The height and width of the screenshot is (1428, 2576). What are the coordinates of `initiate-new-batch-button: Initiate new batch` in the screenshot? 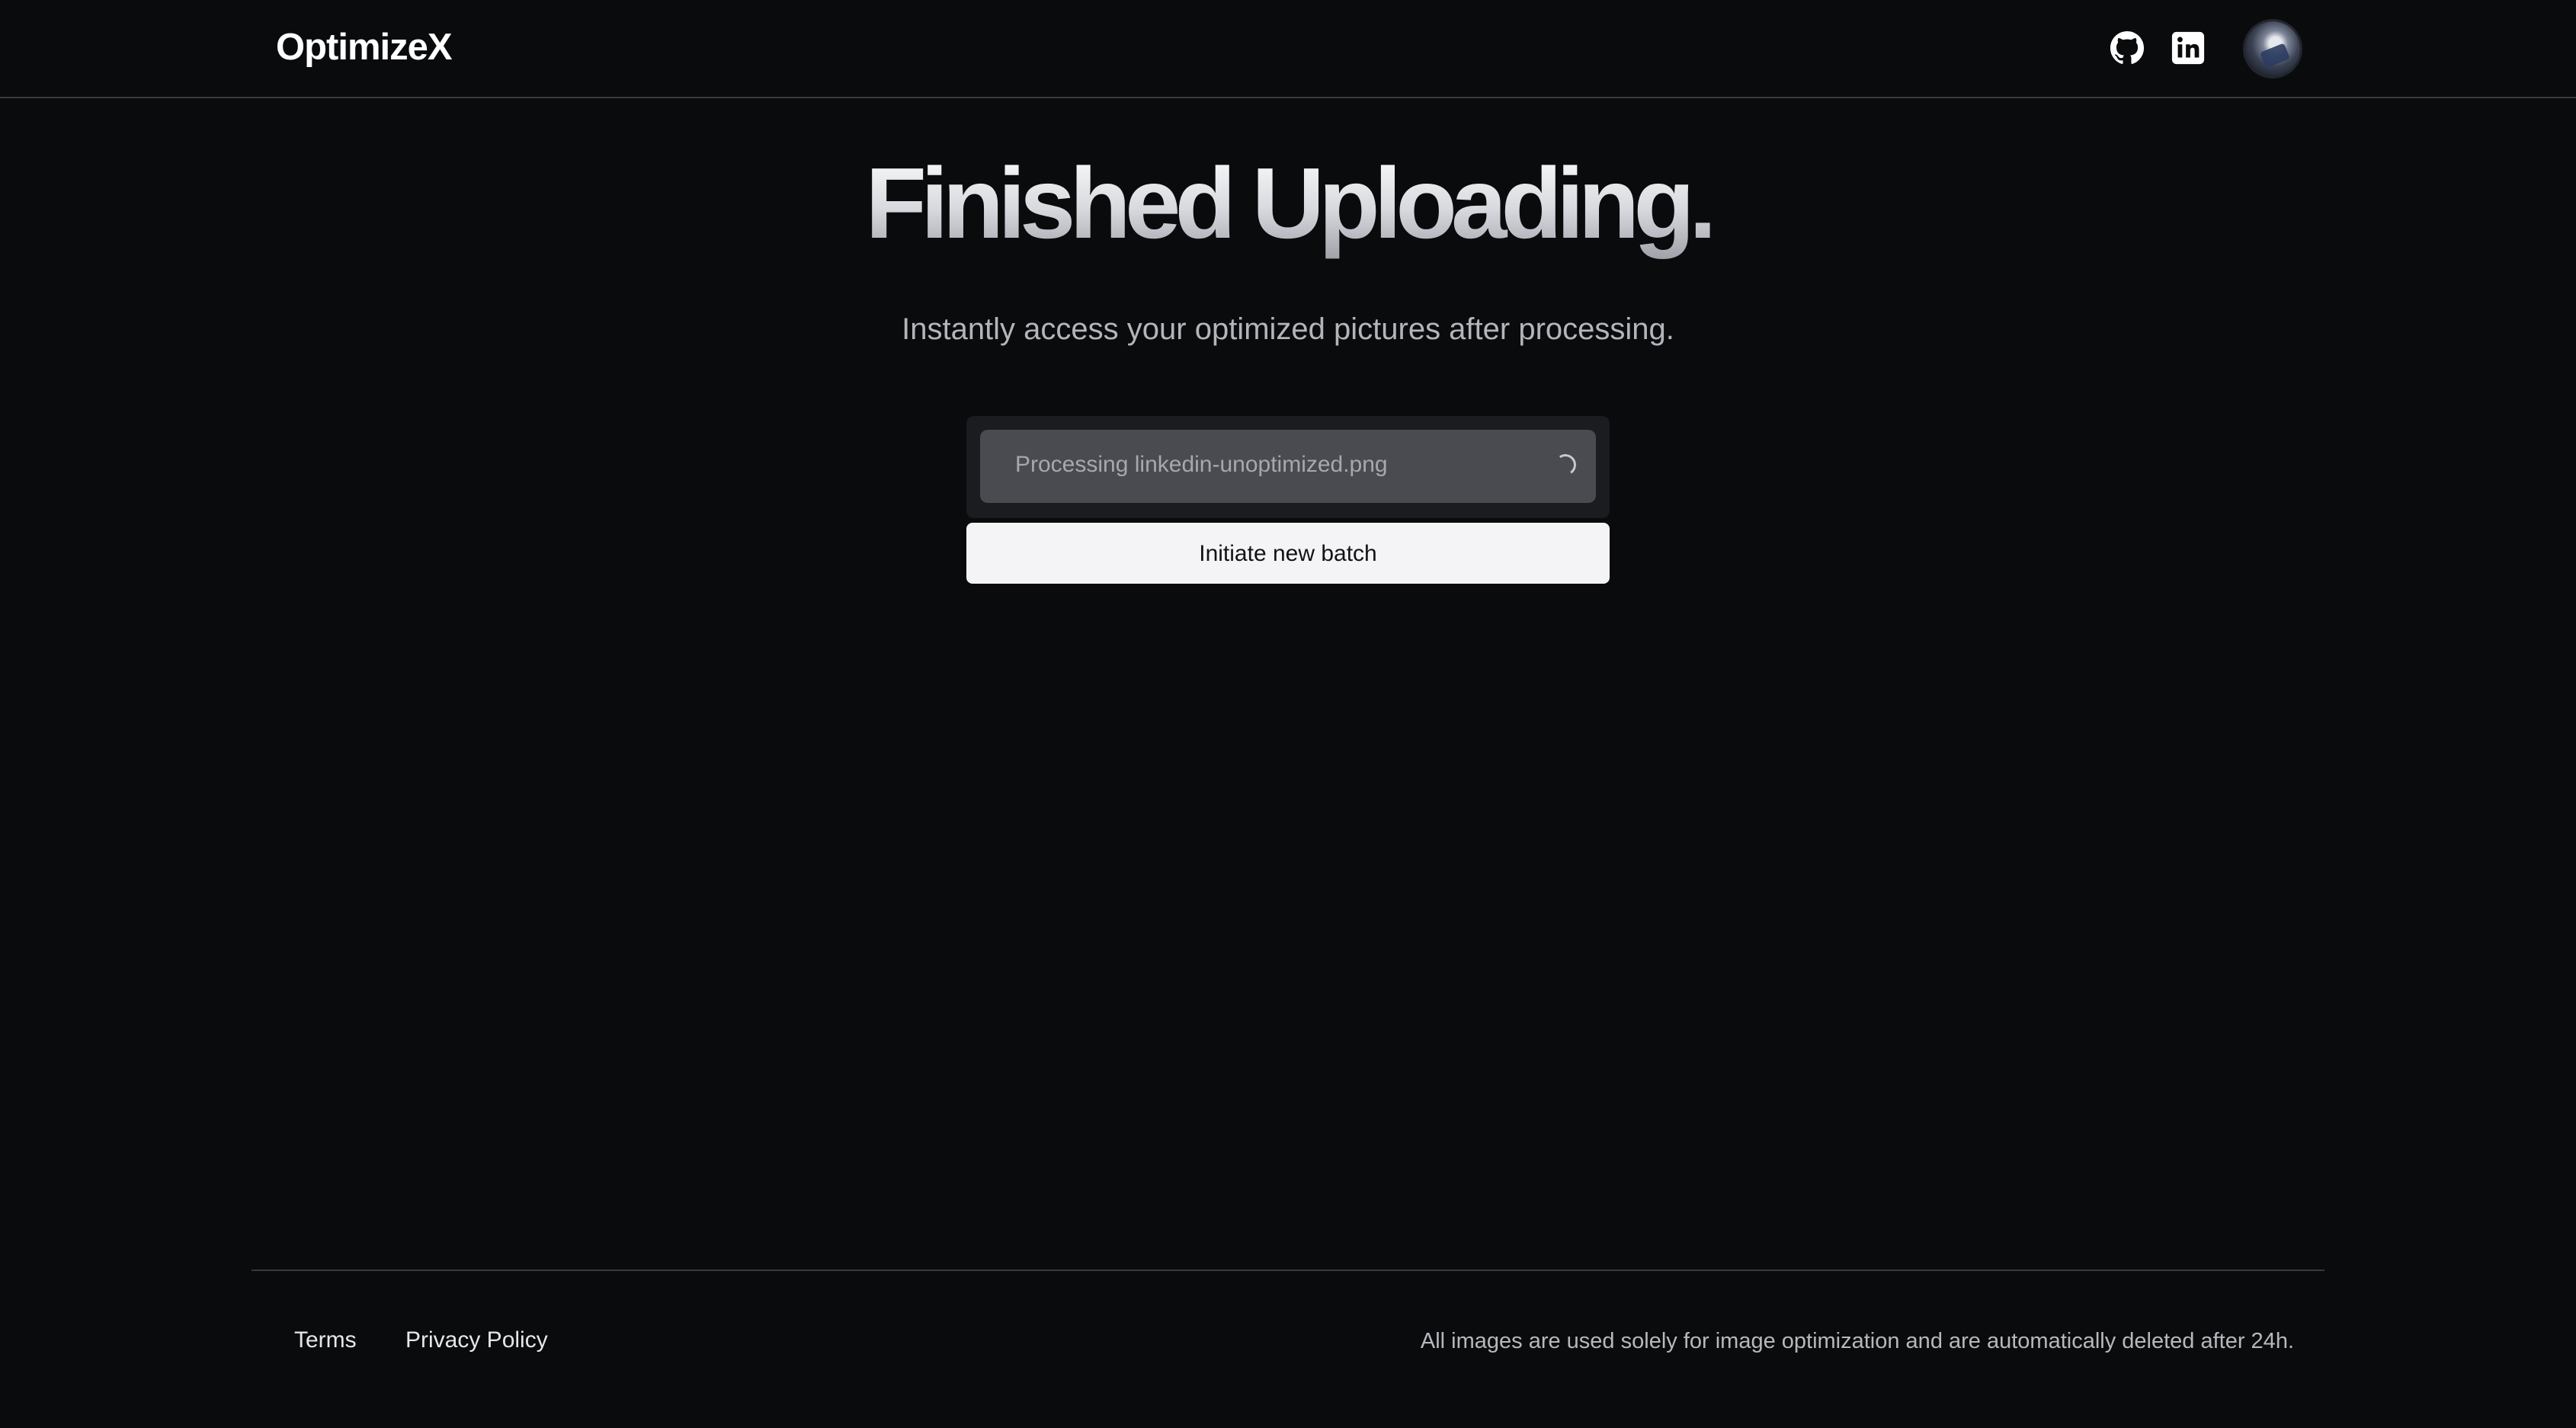 It's located at (1288, 553).